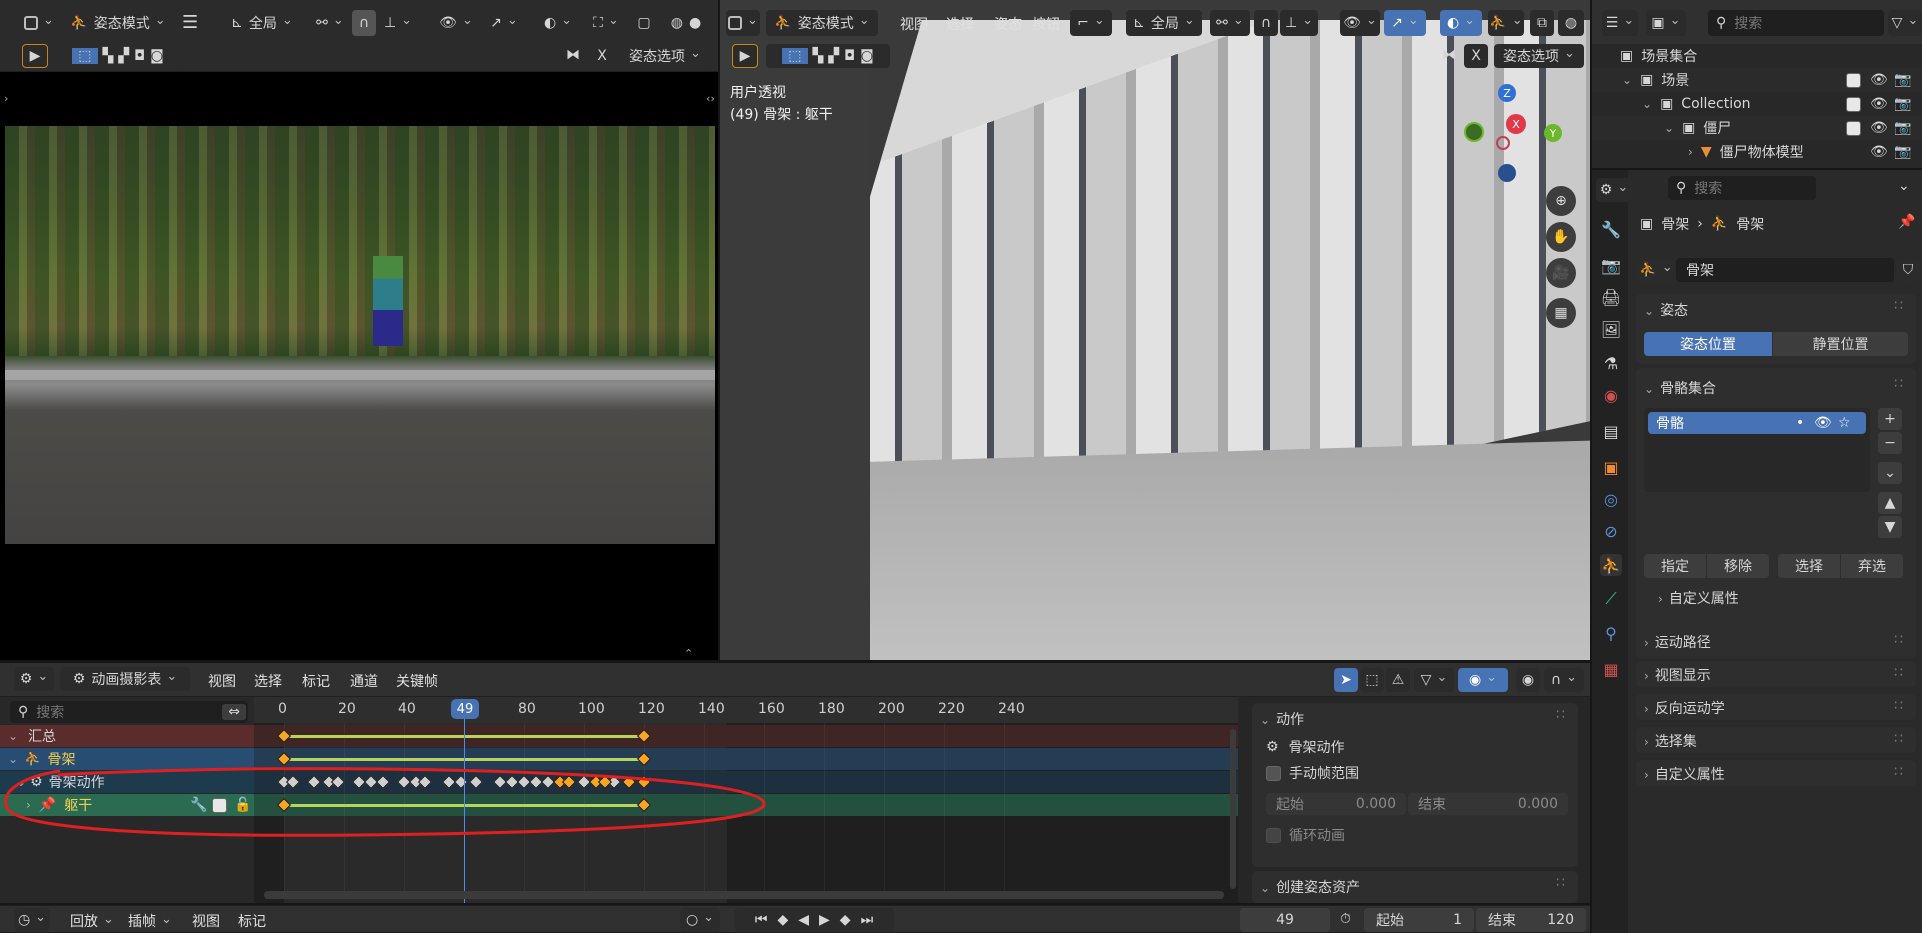 The height and width of the screenshot is (933, 1922). Describe the element at coordinates (1890, 527) in the screenshot. I see `move-down-button: ▼` at that location.